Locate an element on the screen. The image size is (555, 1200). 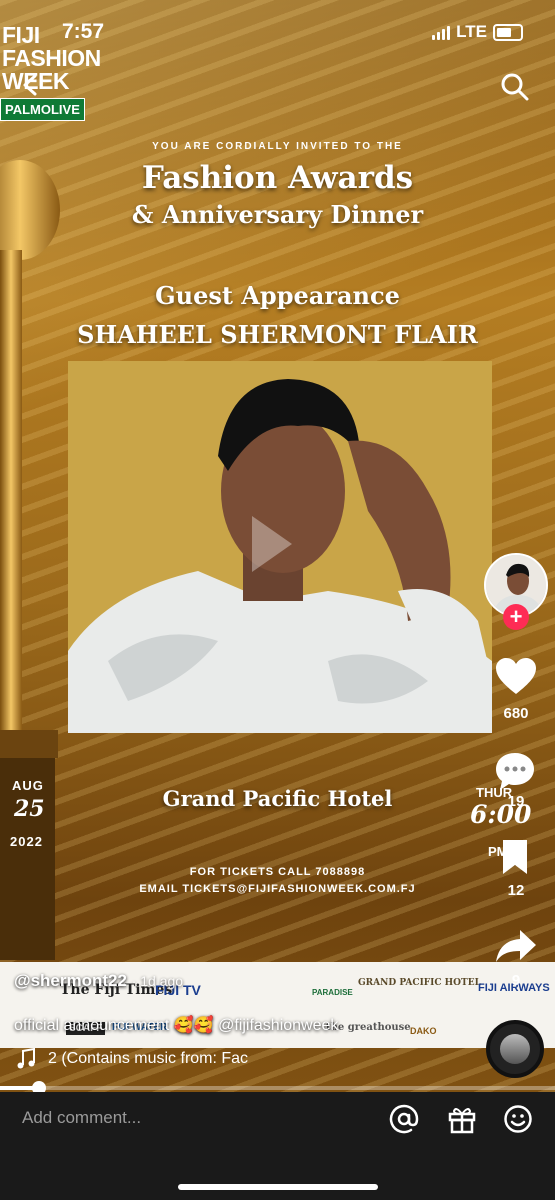
back-icon is located at coordinates (31, 85).